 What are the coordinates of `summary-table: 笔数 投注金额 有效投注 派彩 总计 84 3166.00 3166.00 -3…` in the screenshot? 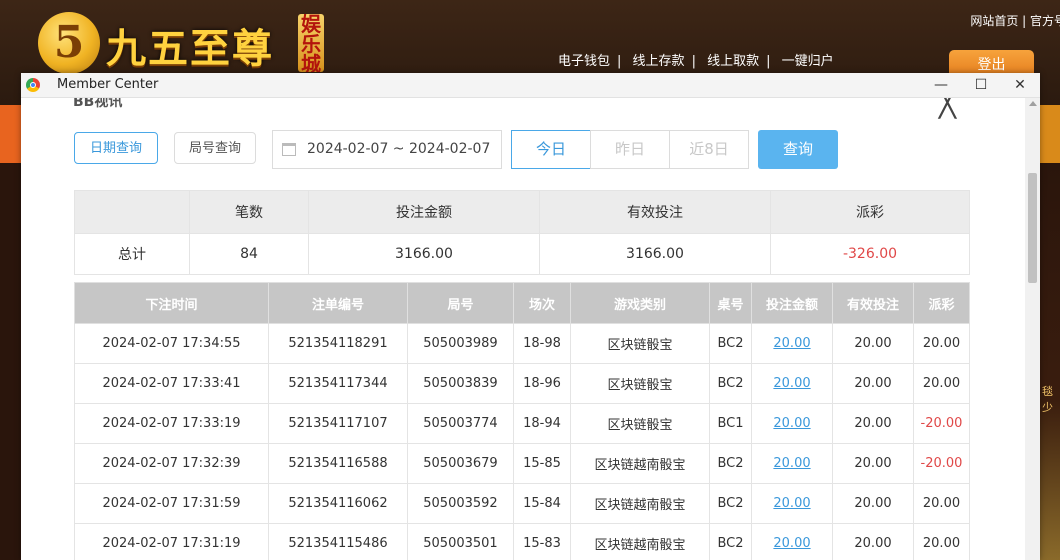 It's located at (522, 232).